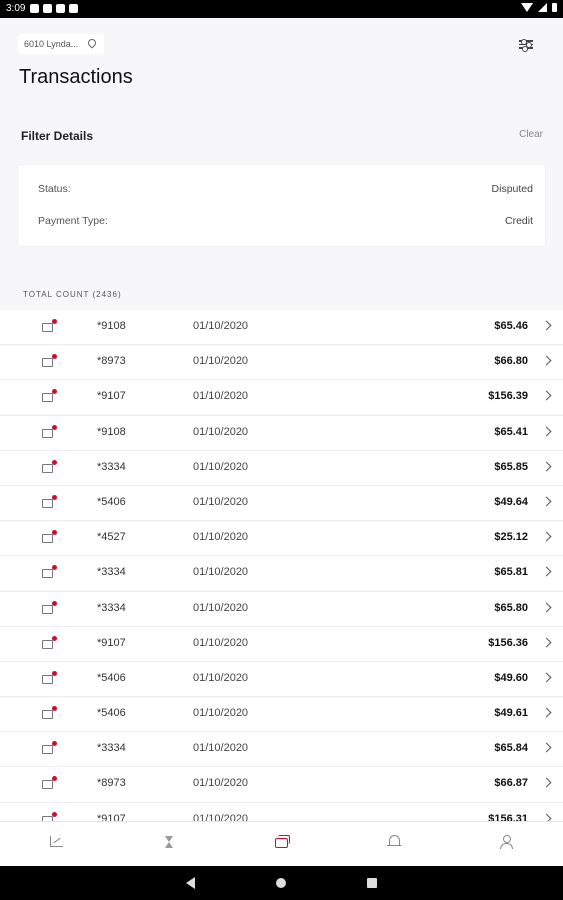 Image resolution: width=563 pixels, height=900 pixels. What do you see at coordinates (511, 501) in the screenshot?
I see `transaction-amount: $49.64` at bounding box center [511, 501].